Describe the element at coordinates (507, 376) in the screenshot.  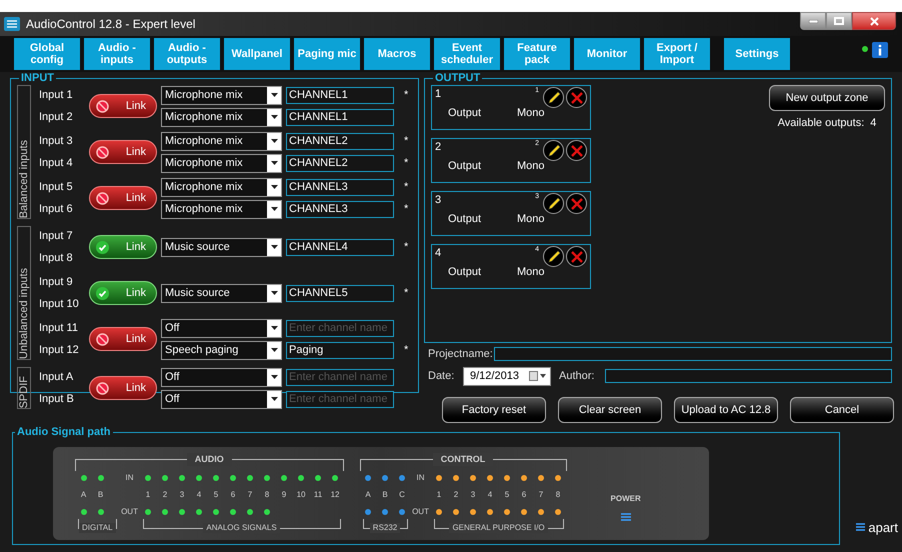
I see `date-picker: 9/12/2013` at that location.